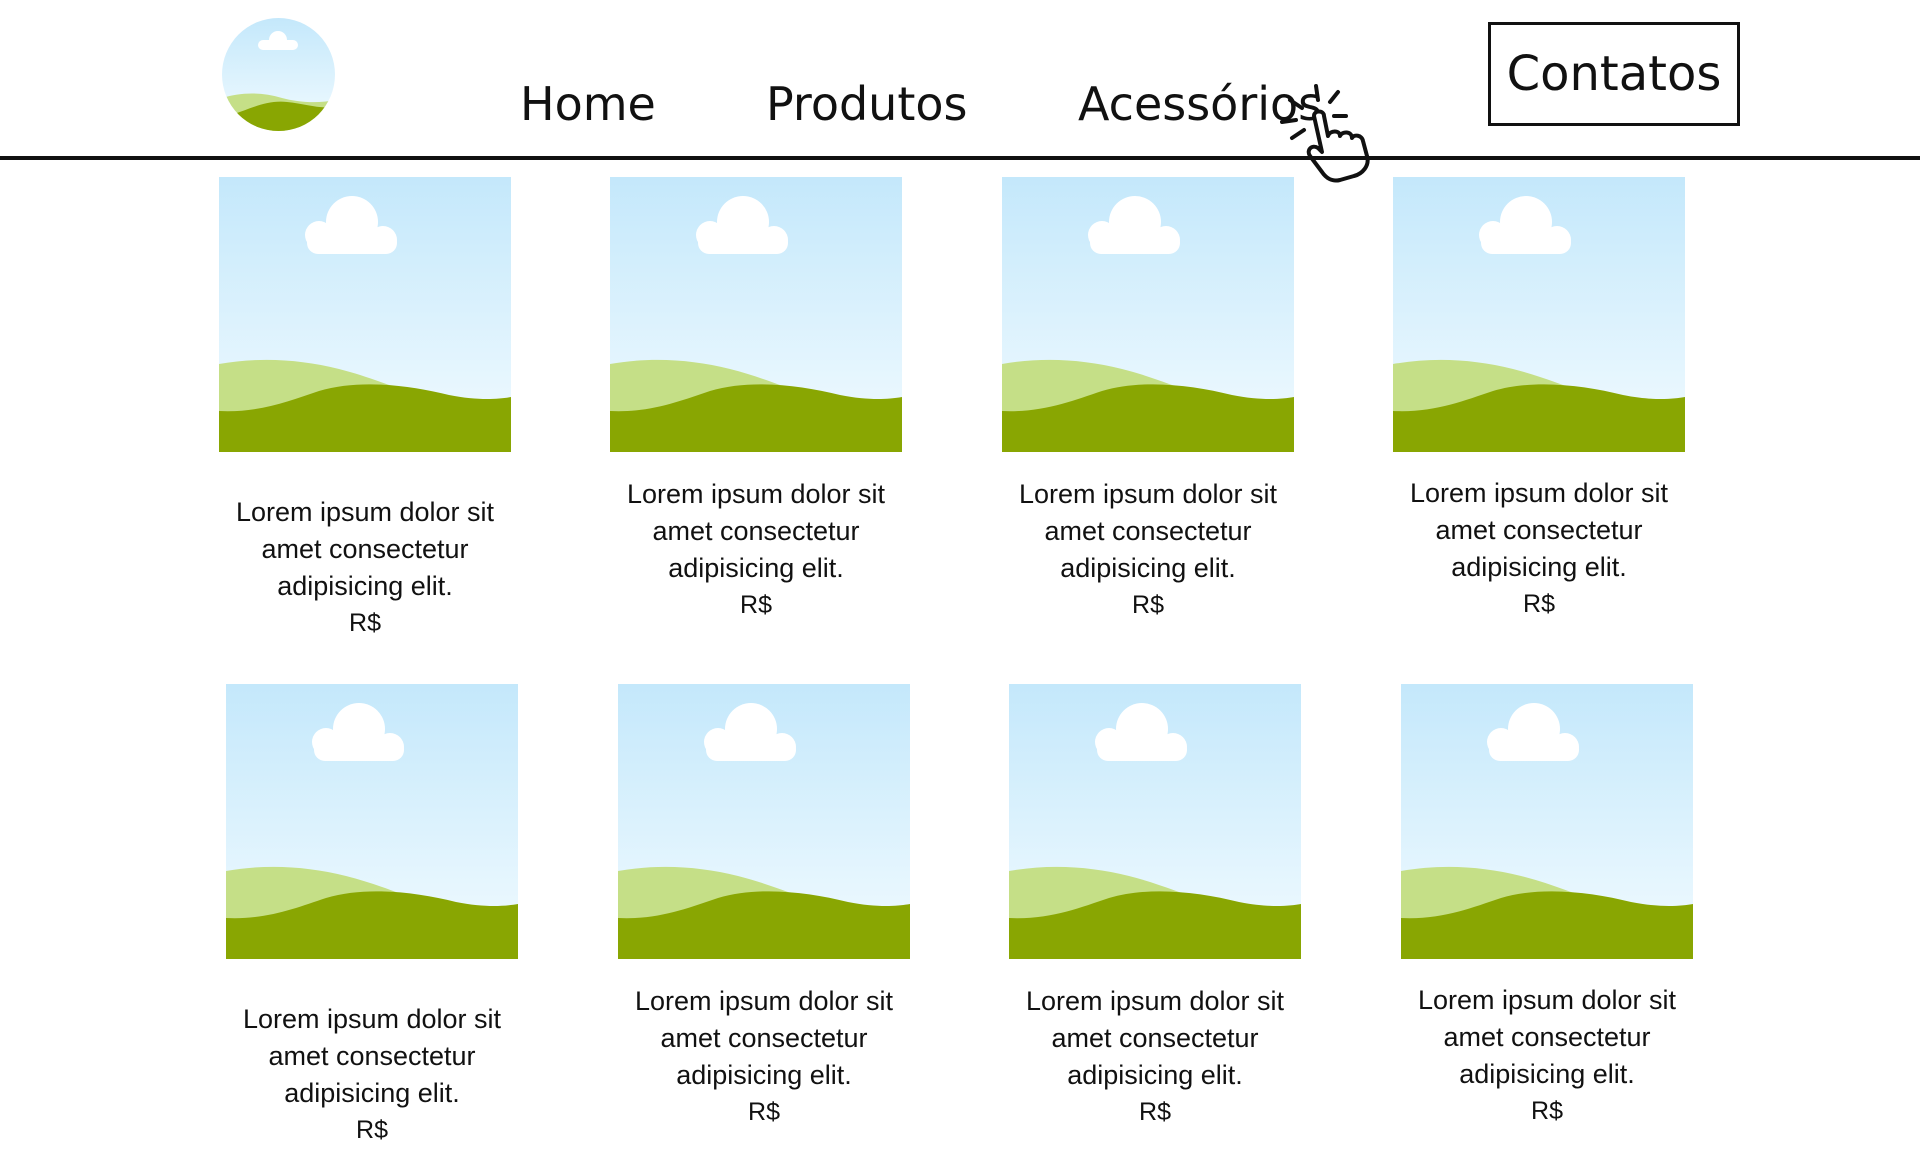 Image resolution: width=1920 pixels, height=1149 pixels. What do you see at coordinates (1614, 74) in the screenshot?
I see `contatos-button: Contatos` at bounding box center [1614, 74].